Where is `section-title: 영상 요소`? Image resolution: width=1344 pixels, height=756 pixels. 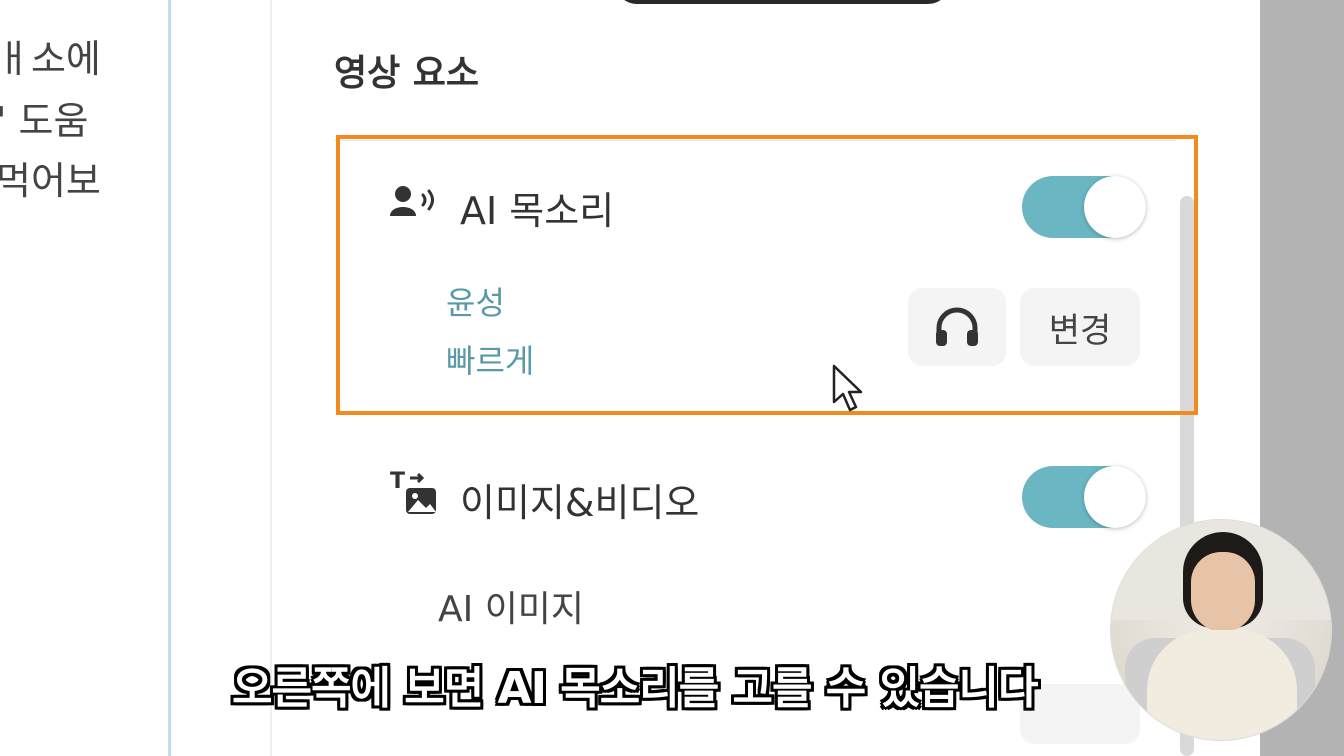
section-title: 영상 요소 is located at coordinates (407, 73).